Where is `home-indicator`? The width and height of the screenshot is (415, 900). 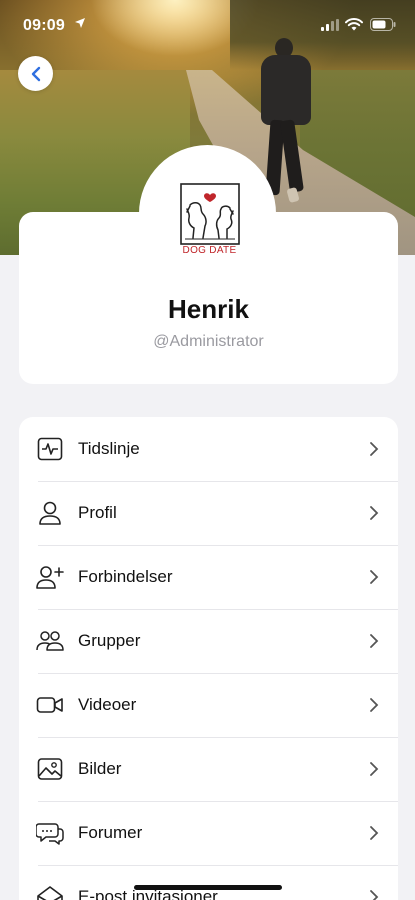 home-indicator is located at coordinates (208, 887).